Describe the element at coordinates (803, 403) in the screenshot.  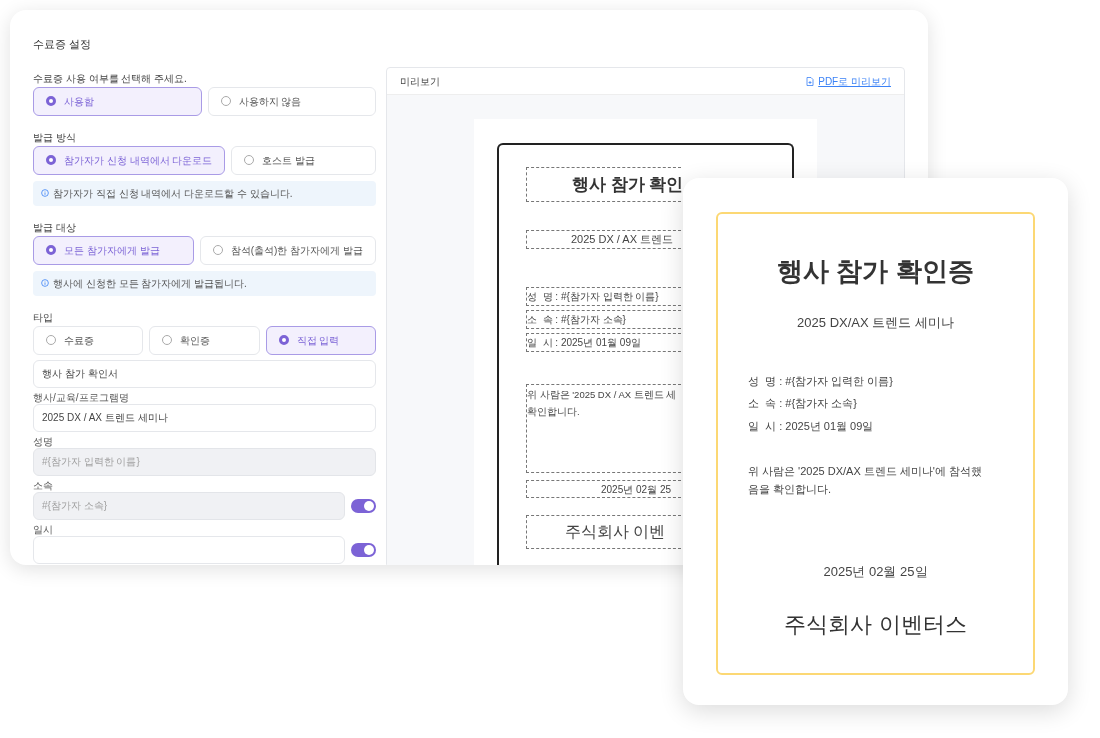
I see `certificate-field-line: 소 속 : #{참가자 소속}` at that location.